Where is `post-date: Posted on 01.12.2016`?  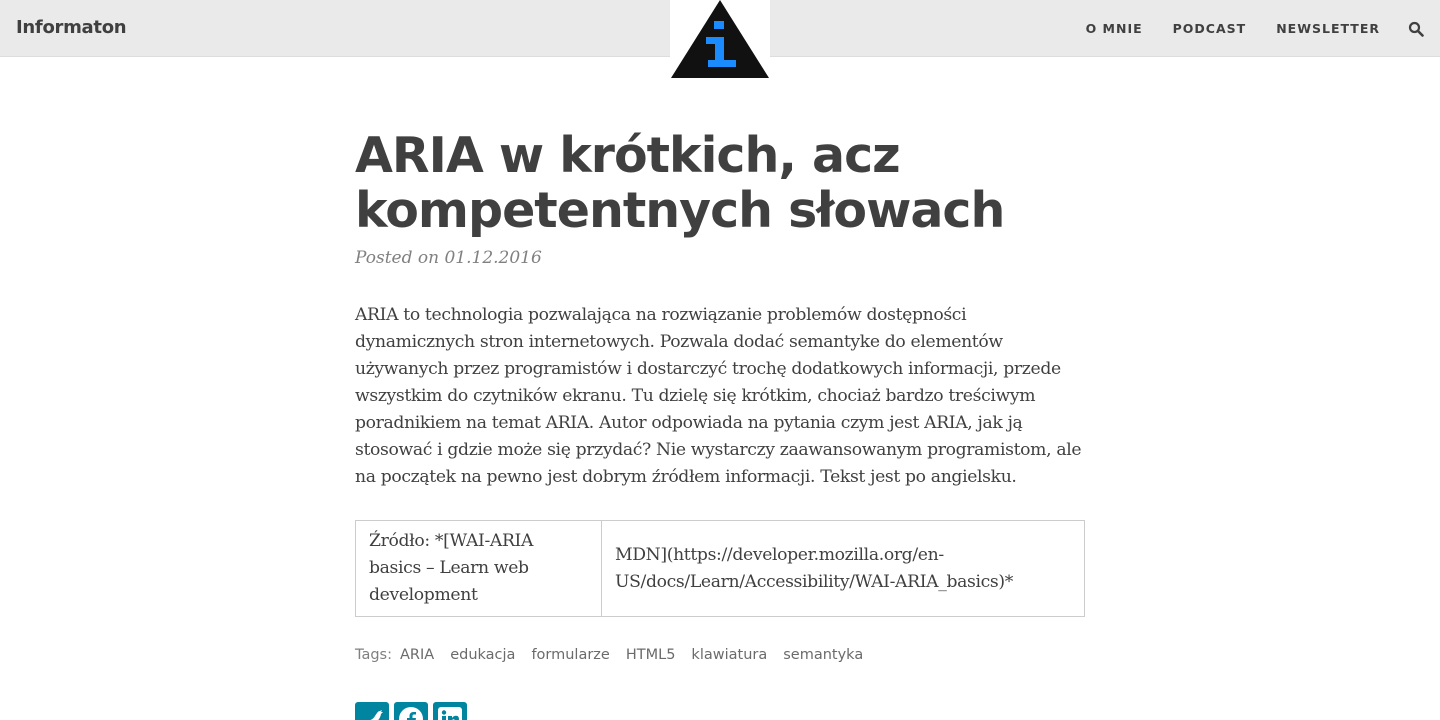 post-date: Posted on 01.12.2016 is located at coordinates (448, 258).